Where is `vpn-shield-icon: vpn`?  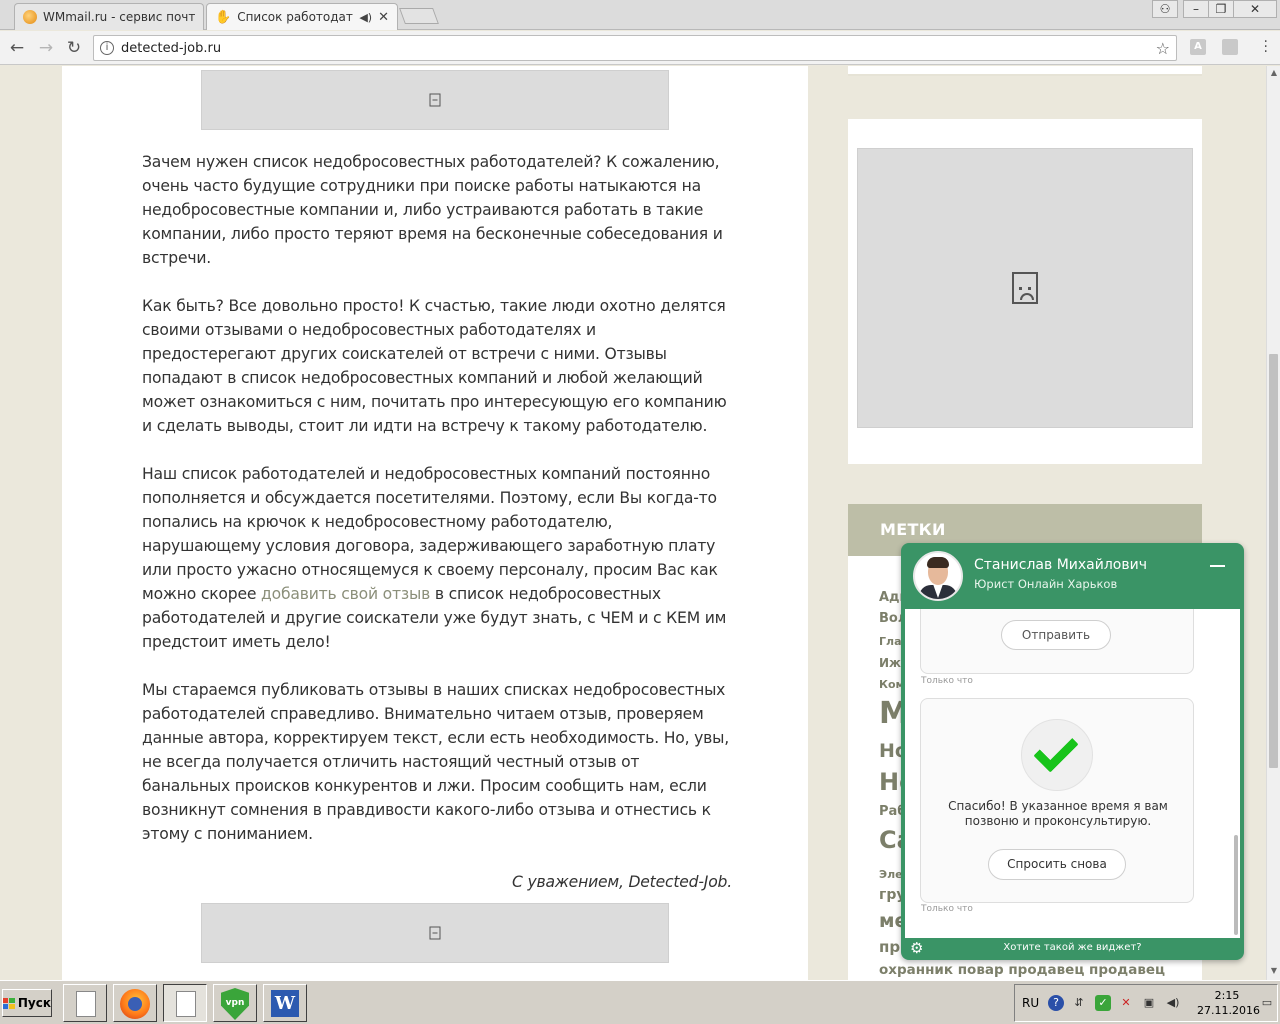 vpn-shield-icon: vpn is located at coordinates (235, 1004).